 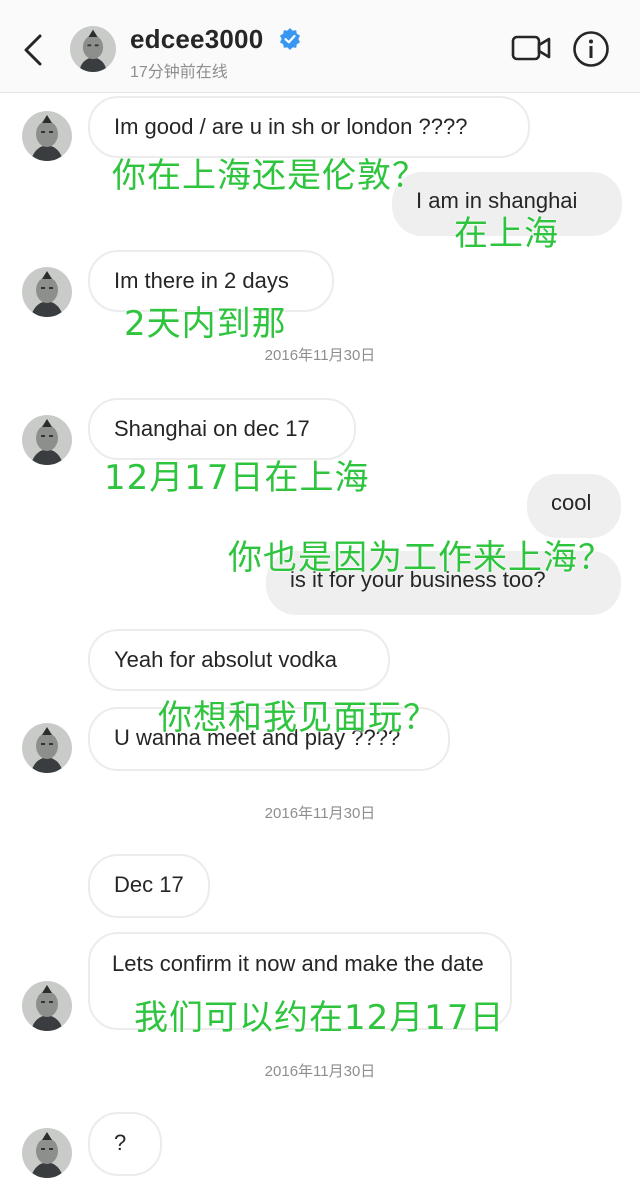 I want to click on verified-badge-icon, so click(x=290, y=39).